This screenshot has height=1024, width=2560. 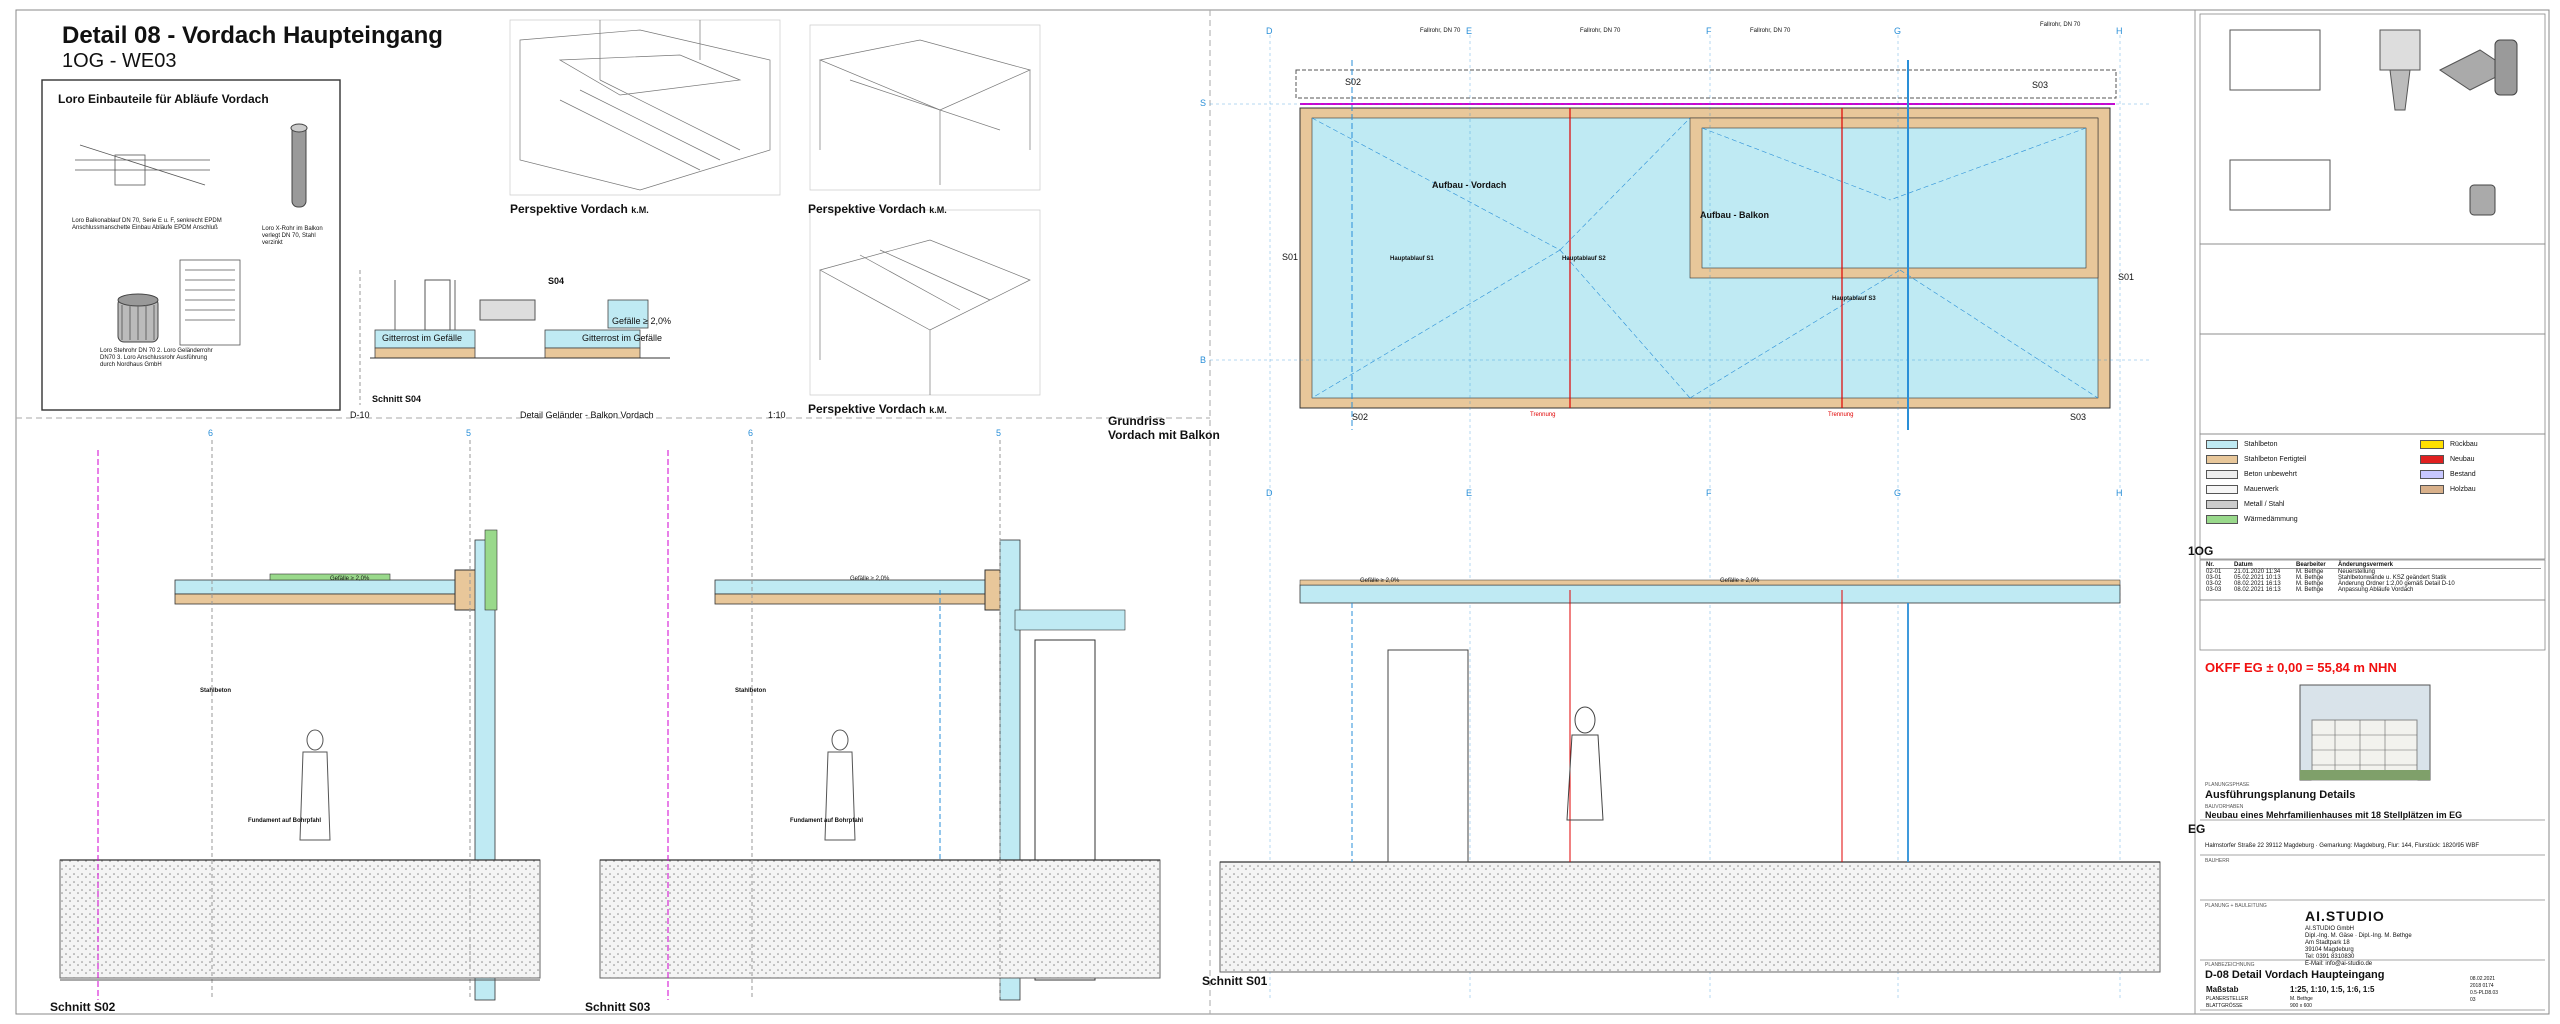 I want to click on s03-stahlbeton: Stahlbeton, so click(x=750, y=691).